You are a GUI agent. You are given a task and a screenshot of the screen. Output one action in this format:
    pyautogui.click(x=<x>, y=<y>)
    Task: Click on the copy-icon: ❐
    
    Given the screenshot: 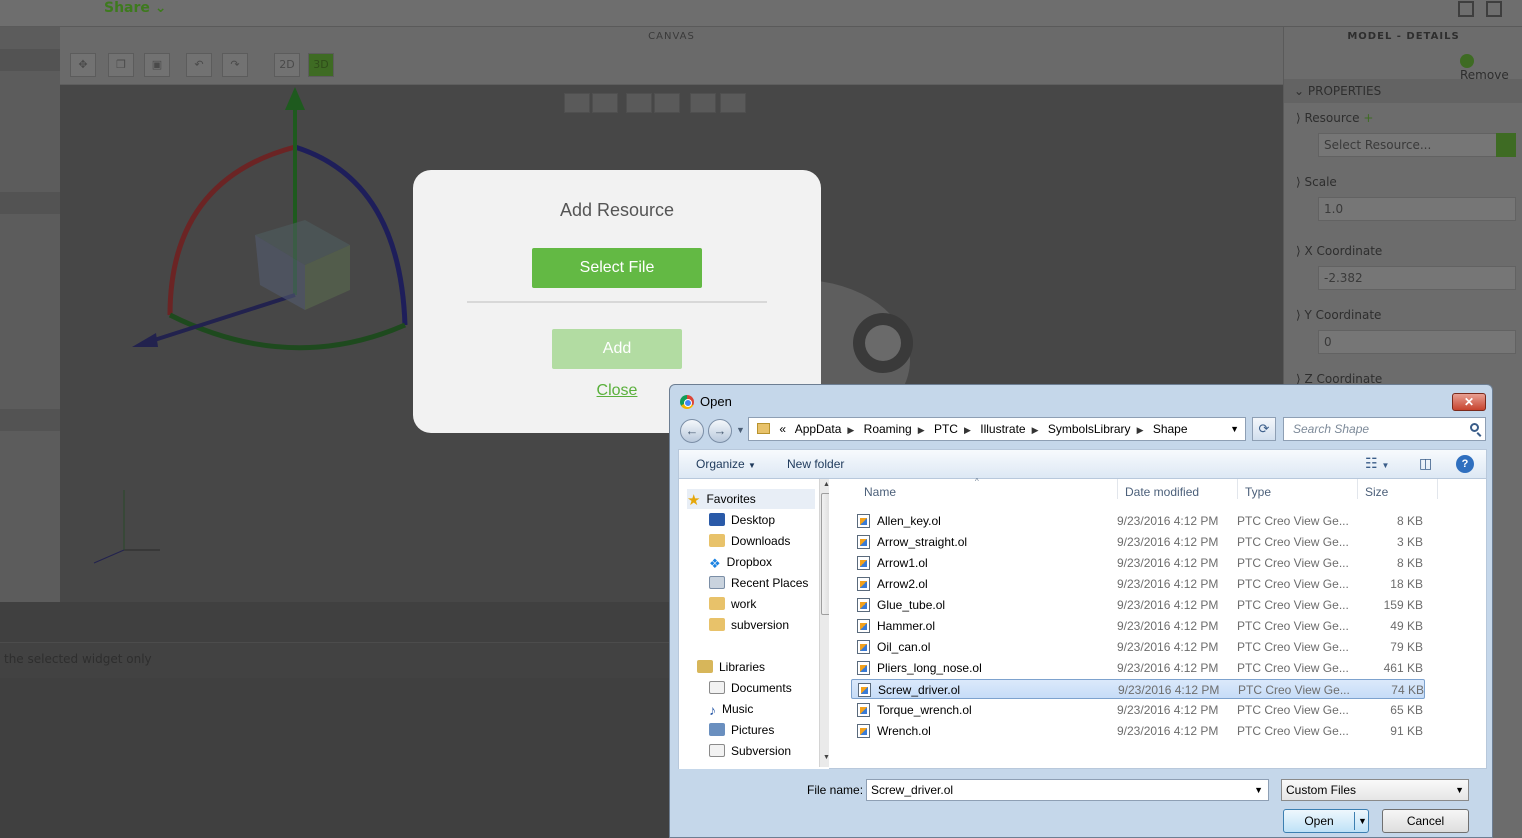 What is the action you would take?
    pyautogui.click(x=121, y=65)
    